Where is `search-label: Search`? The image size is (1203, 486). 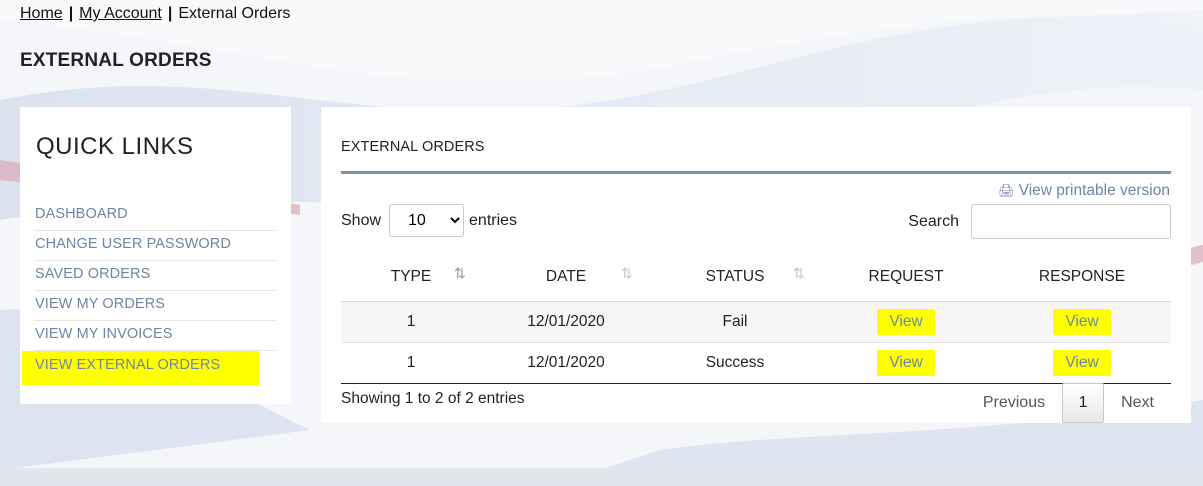 search-label: Search is located at coordinates (933, 221).